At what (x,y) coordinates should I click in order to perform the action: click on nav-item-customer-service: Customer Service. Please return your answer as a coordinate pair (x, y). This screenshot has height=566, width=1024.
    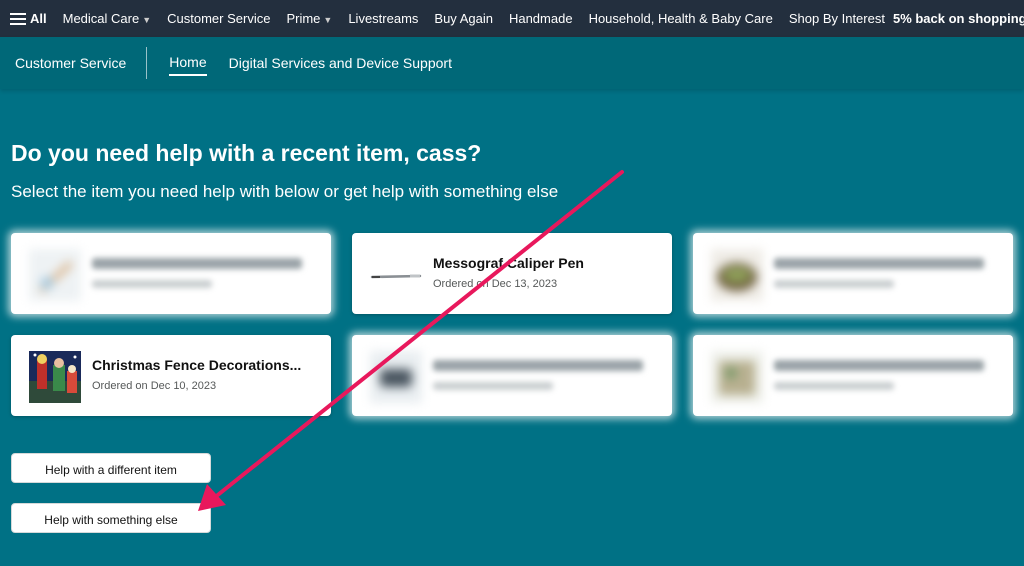
    Looking at the image, I should click on (218, 18).